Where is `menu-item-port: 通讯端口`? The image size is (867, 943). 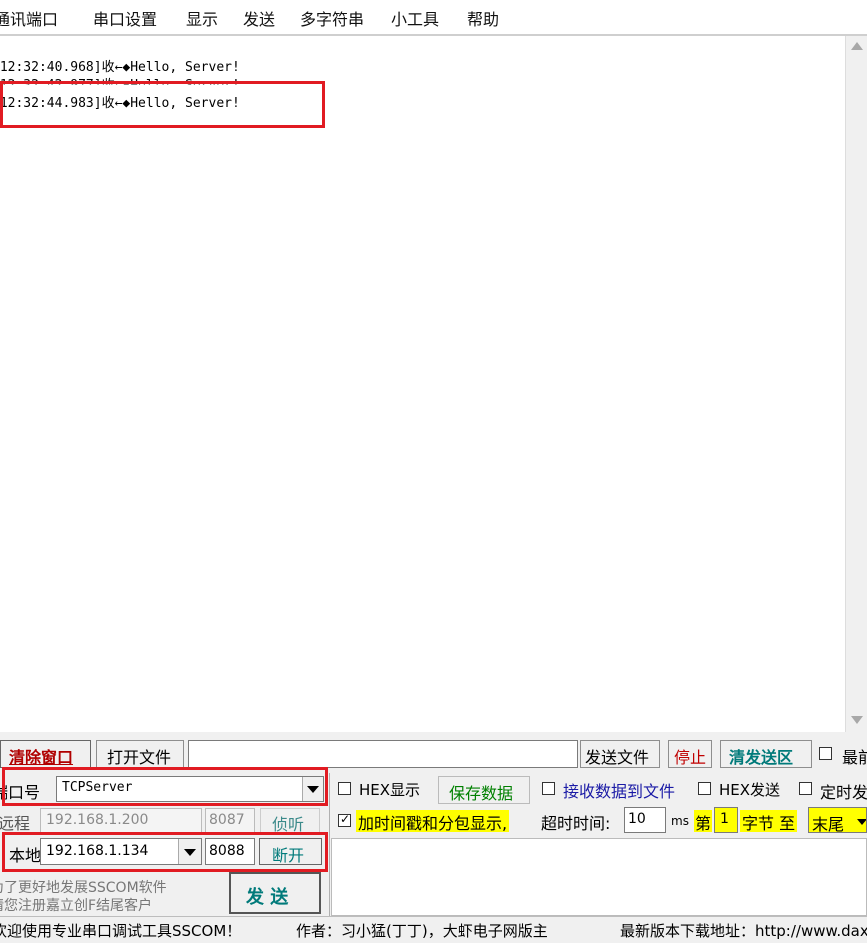 menu-item-port: 通讯端口 is located at coordinates (29, 18).